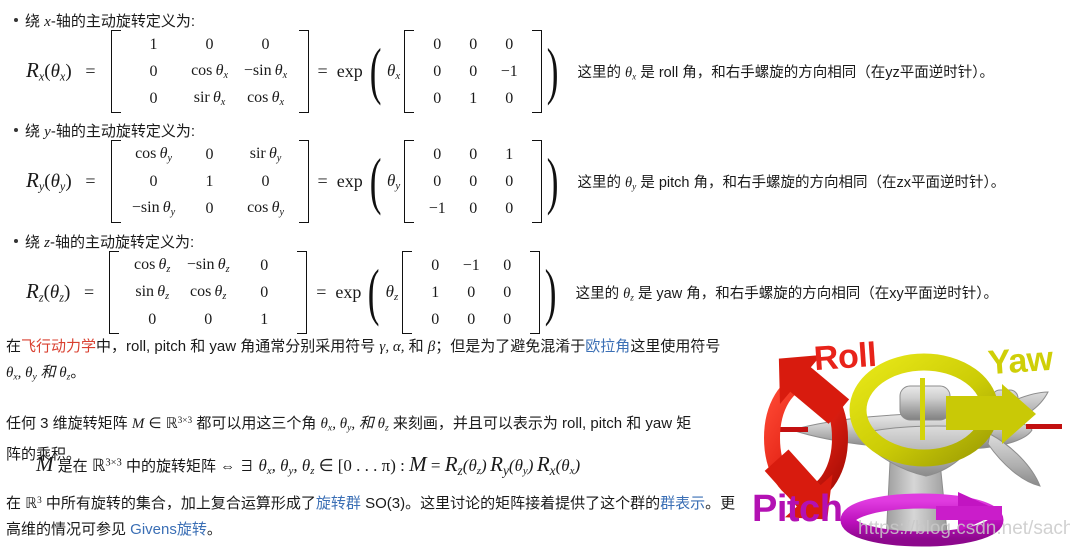  Describe the element at coordinates (286, 467) in the screenshot. I see `p3-thetas: θx, θy, θz` at that location.